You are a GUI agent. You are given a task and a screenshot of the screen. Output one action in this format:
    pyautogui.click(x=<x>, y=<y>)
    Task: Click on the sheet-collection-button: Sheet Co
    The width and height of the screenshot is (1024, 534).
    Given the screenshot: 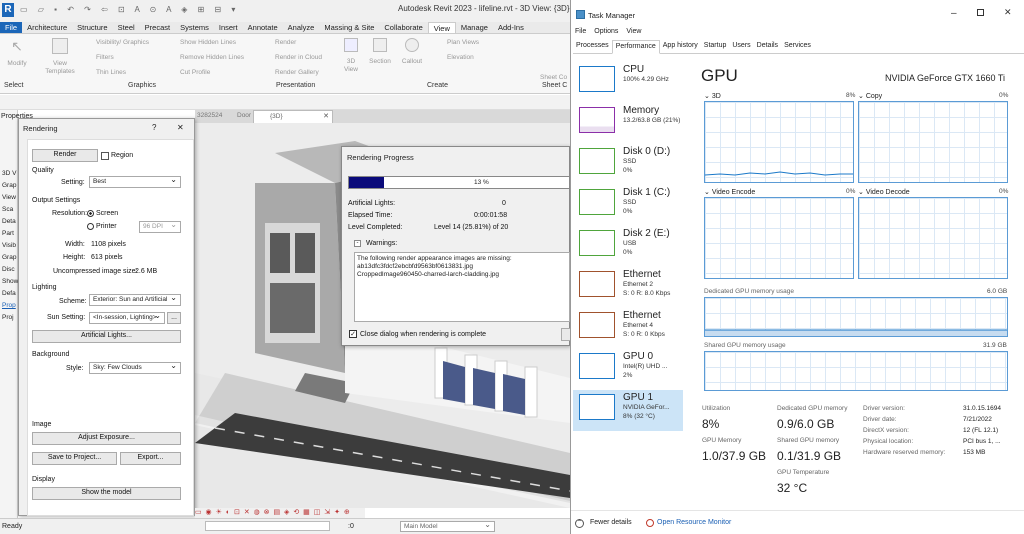 What is the action you would take?
    pyautogui.click(x=553, y=77)
    